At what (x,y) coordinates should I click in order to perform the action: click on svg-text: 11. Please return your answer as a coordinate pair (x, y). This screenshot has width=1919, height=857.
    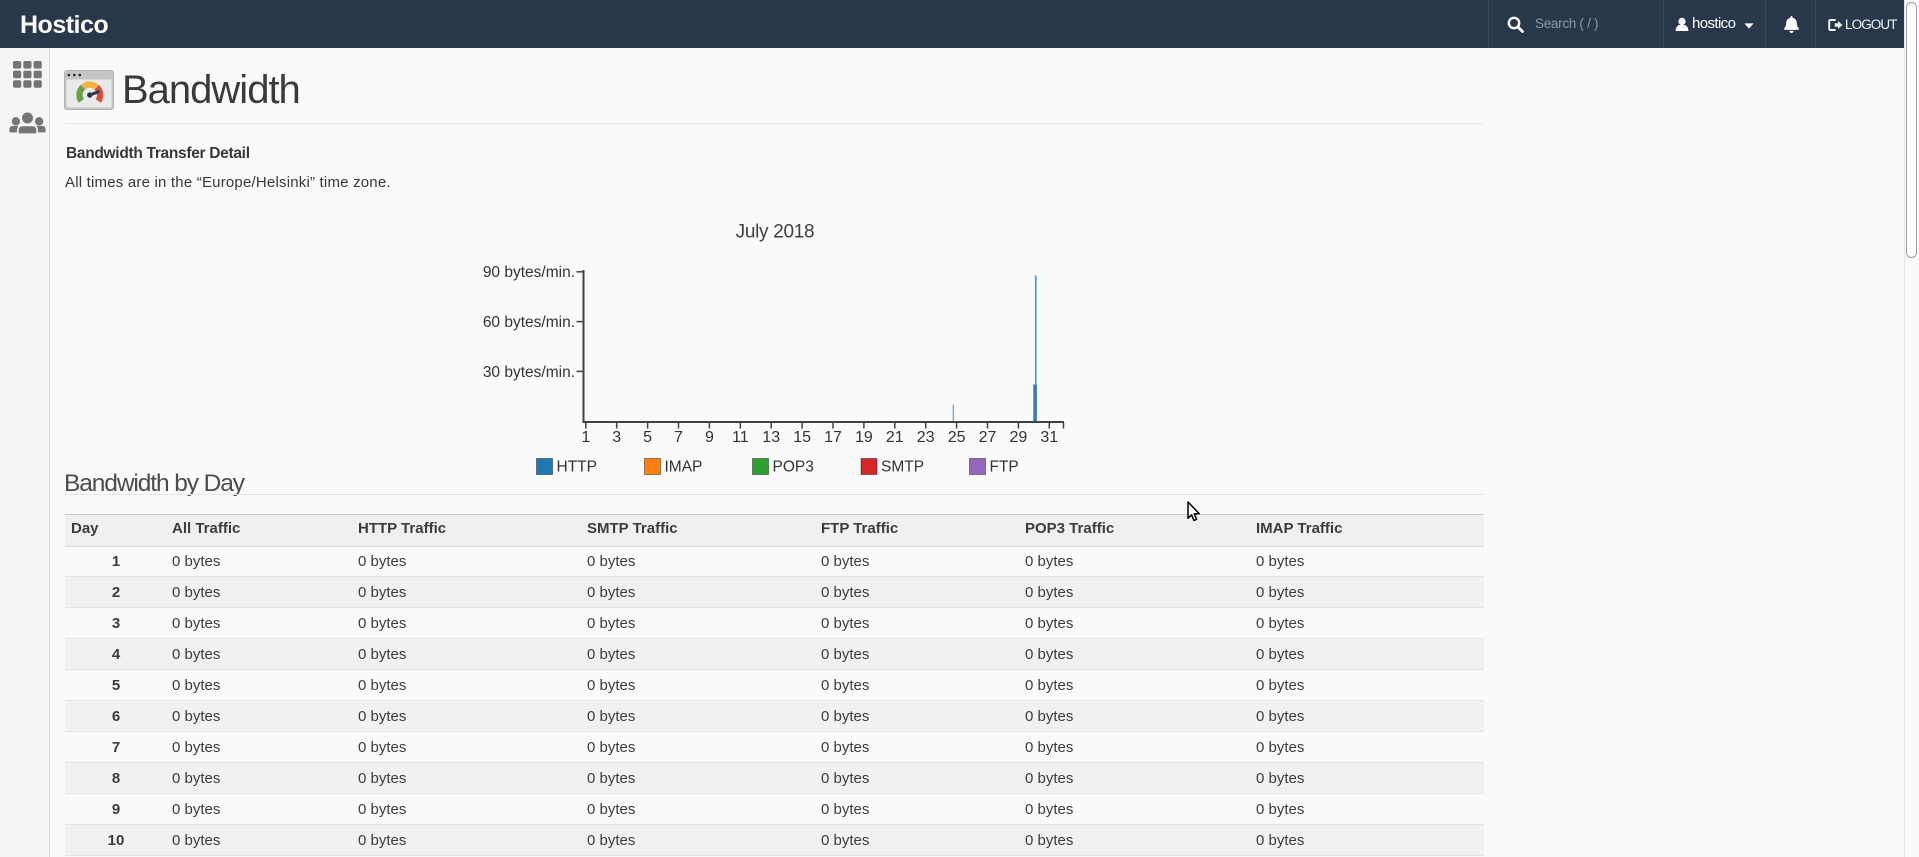
    Looking at the image, I should click on (740, 437).